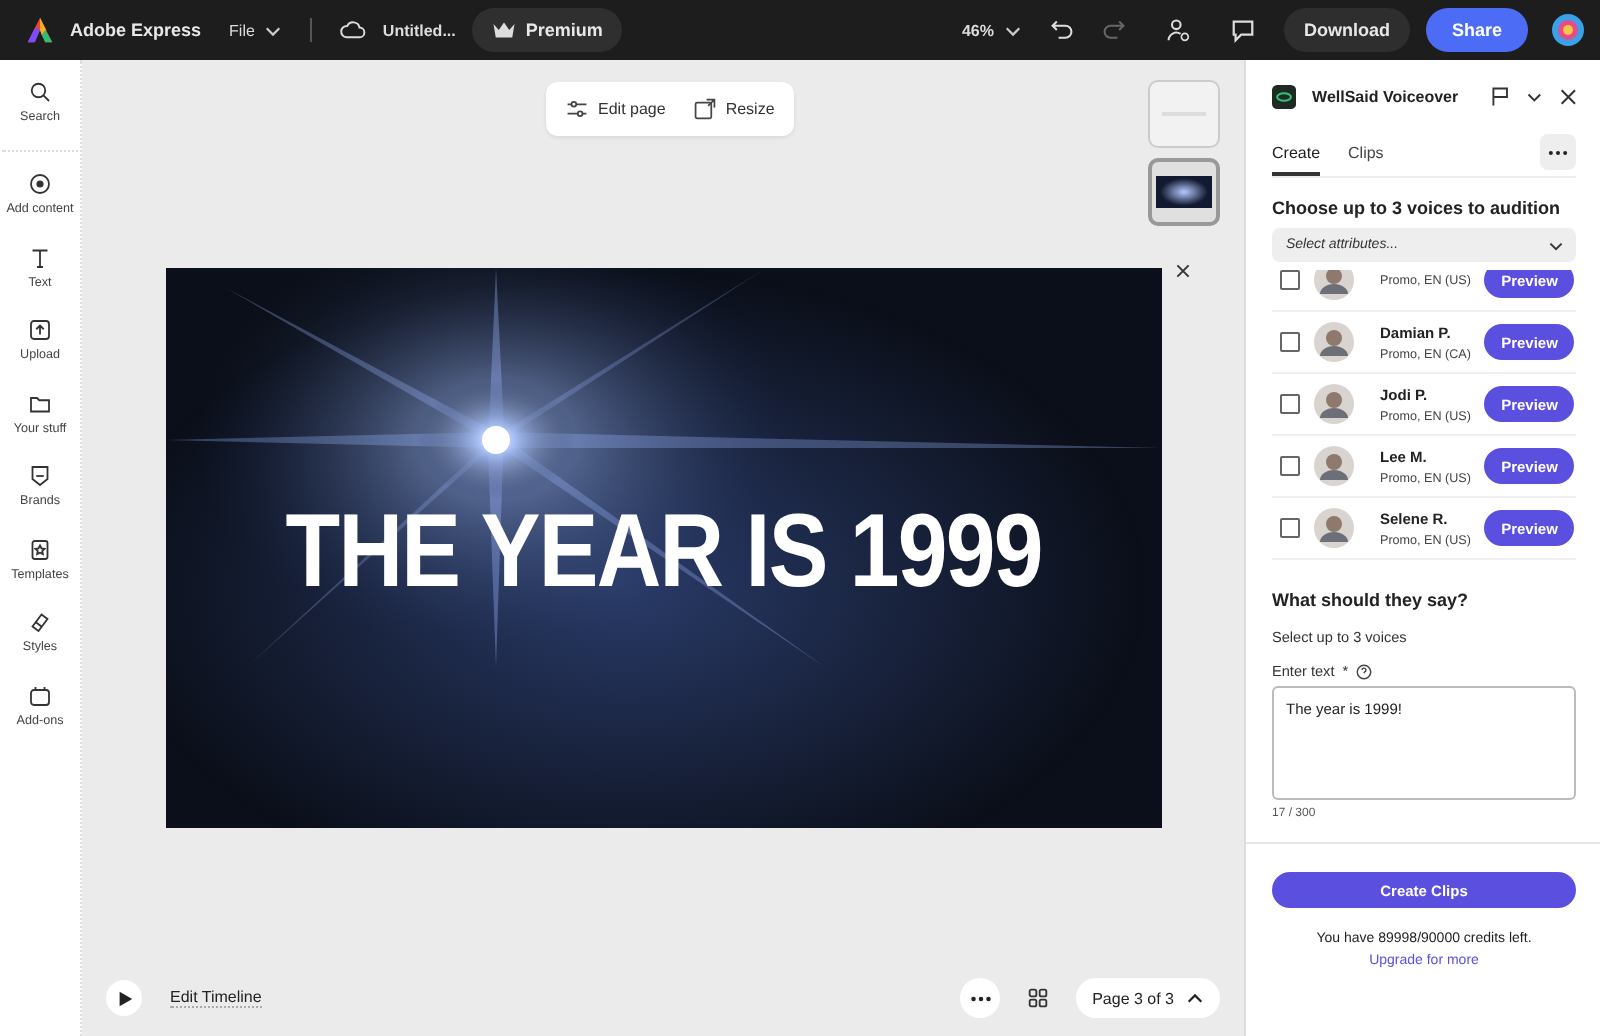 This screenshot has height=1036, width=1600. I want to click on resize-icon, so click(704, 109).